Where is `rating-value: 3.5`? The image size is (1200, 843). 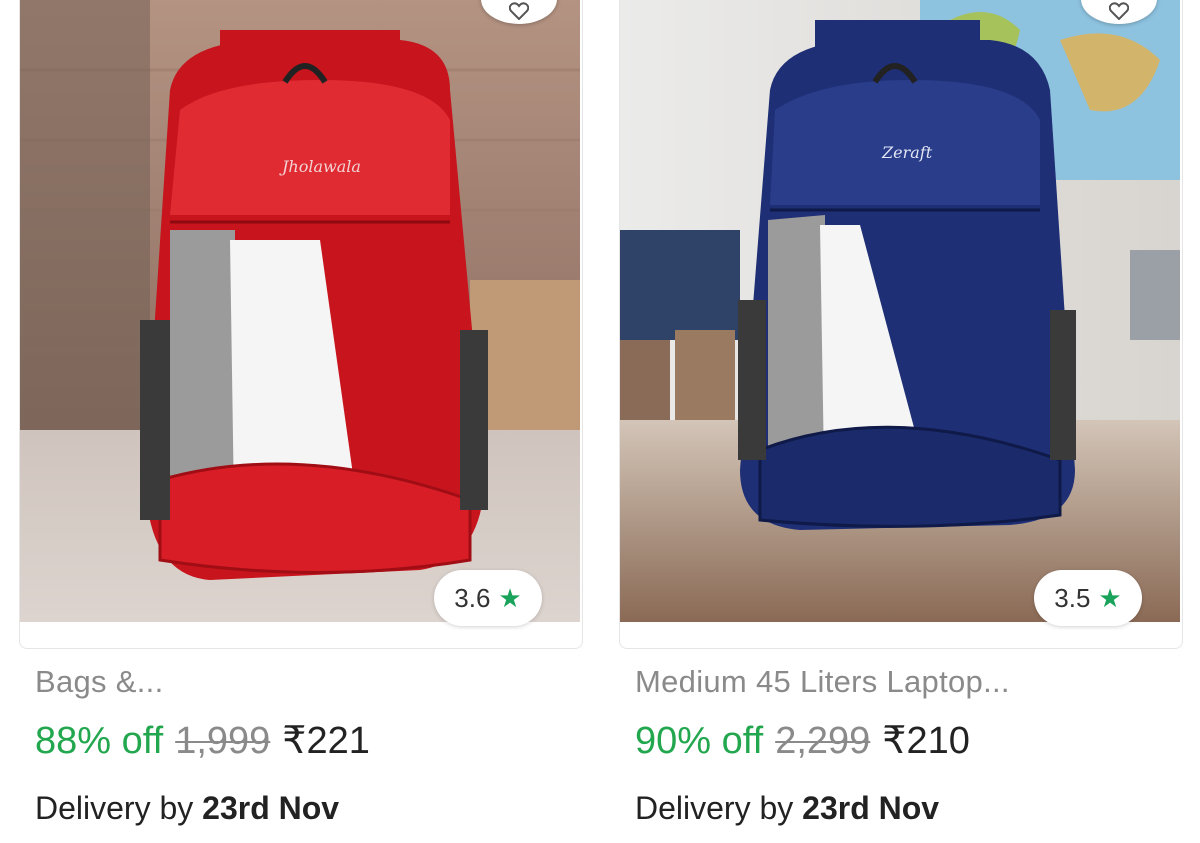
rating-value: 3.5 is located at coordinates (1072, 597).